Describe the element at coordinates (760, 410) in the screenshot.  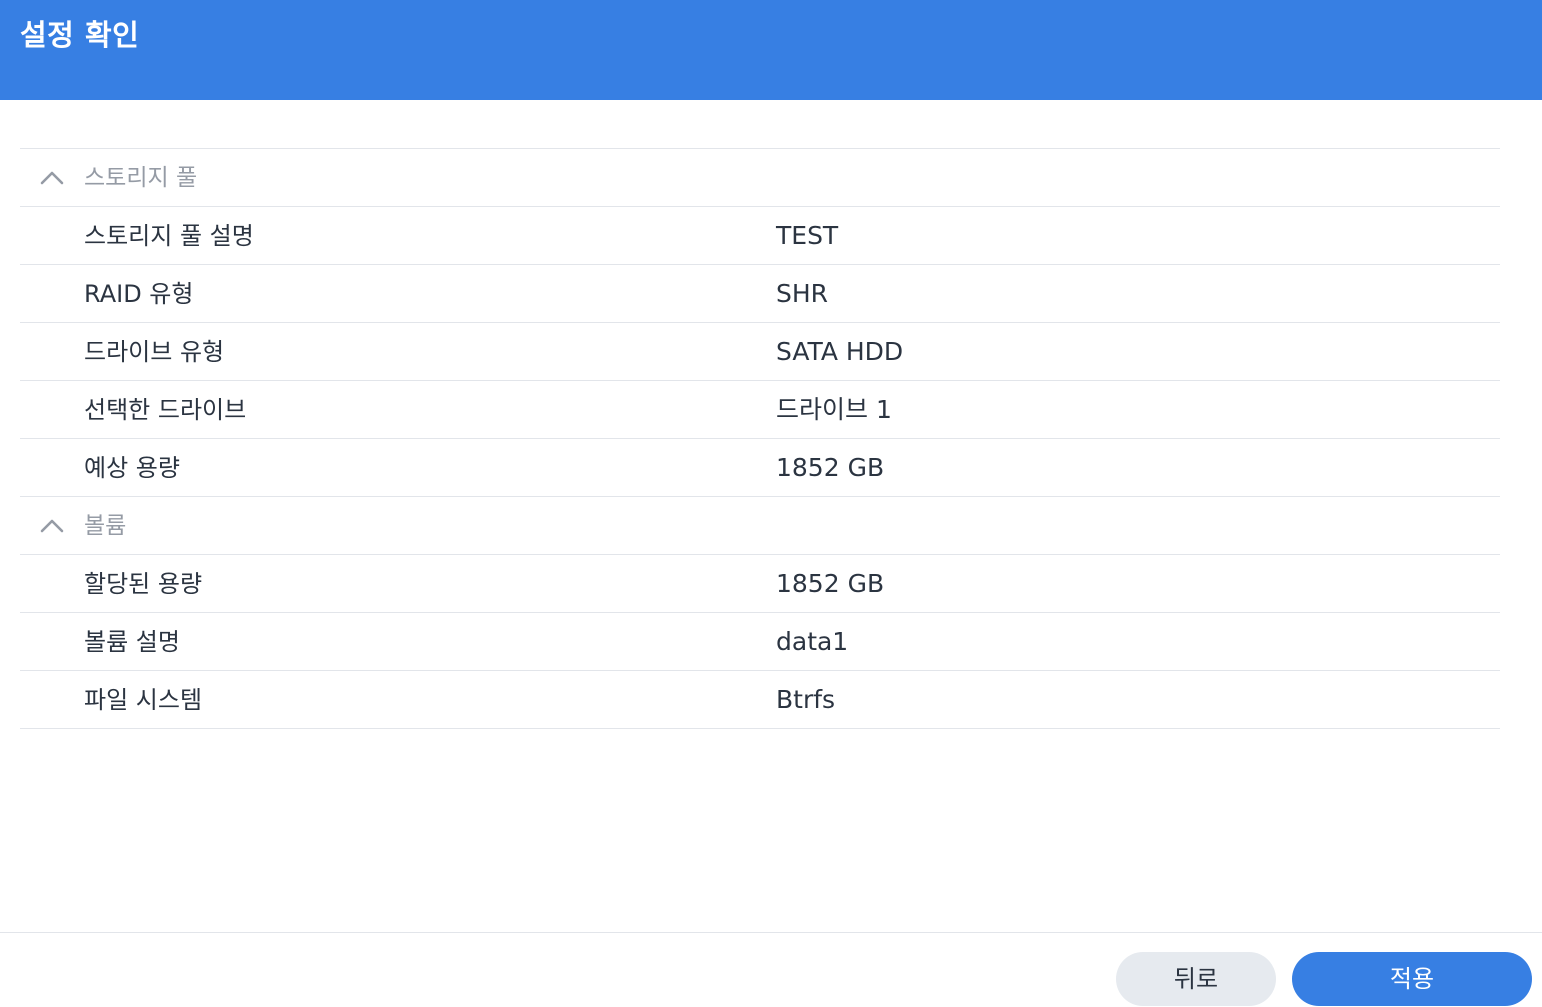
I see `table-row: 선택한 드라이브 드라이브 1` at that location.